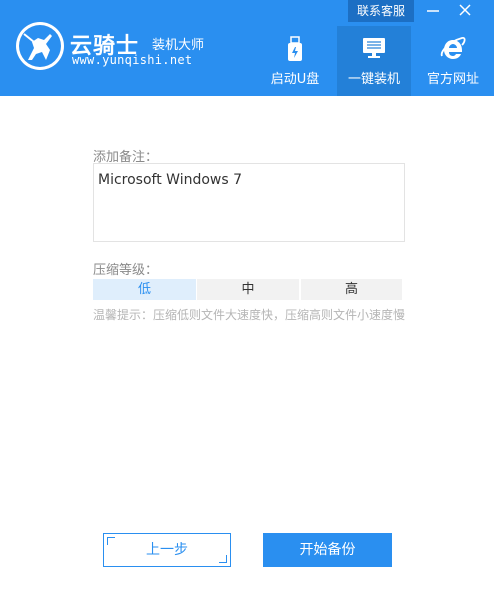 The image size is (494, 594). I want to click on nav-tab-usb-label: 启动U盘, so click(295, 79).